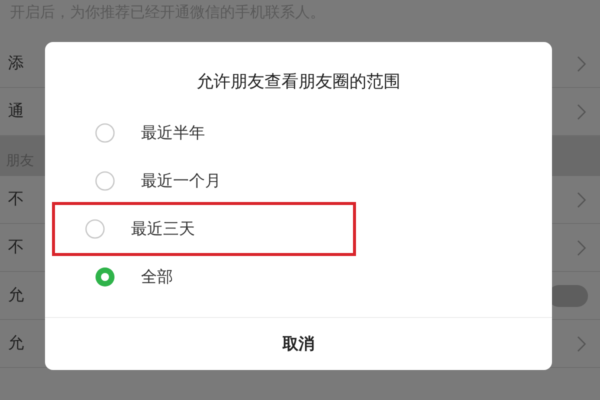  Describe the element at coordinates (163, 229) in the screenshot. I see `option-label: 最近三天` at that location.